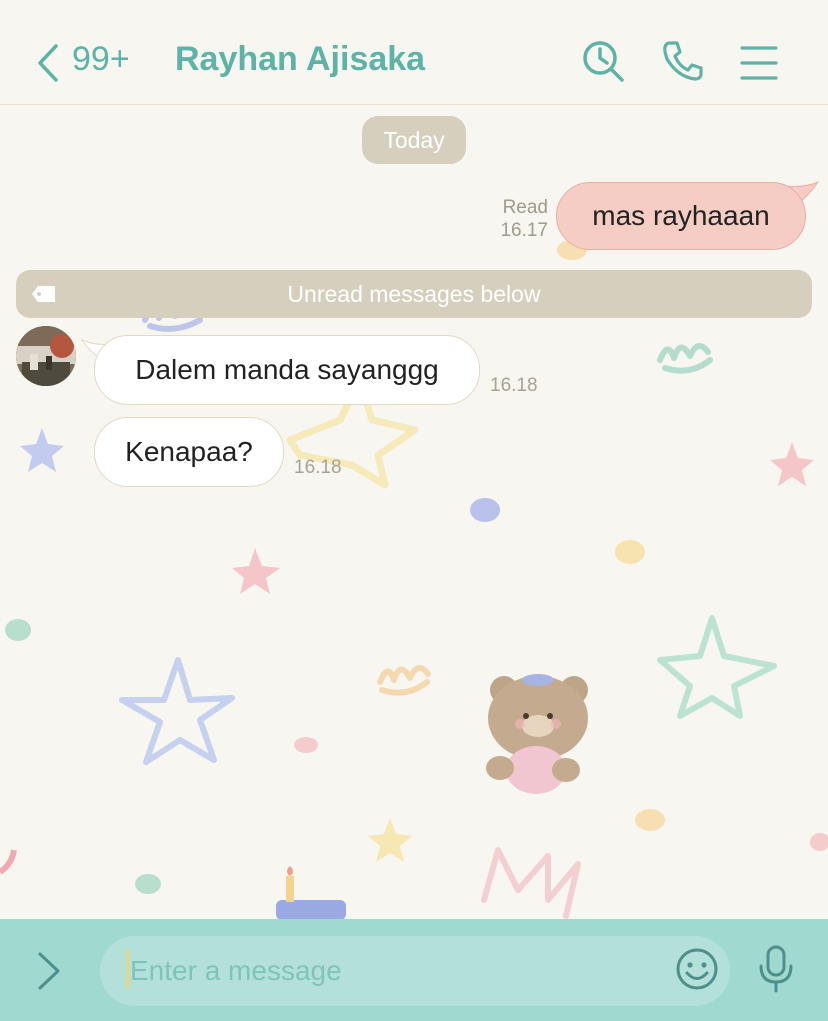 This screenshot has height=1021, width=828. Describe the element at coordinates (415, 971) in the screenshot. I see `message-input: Enter a message` at that location.